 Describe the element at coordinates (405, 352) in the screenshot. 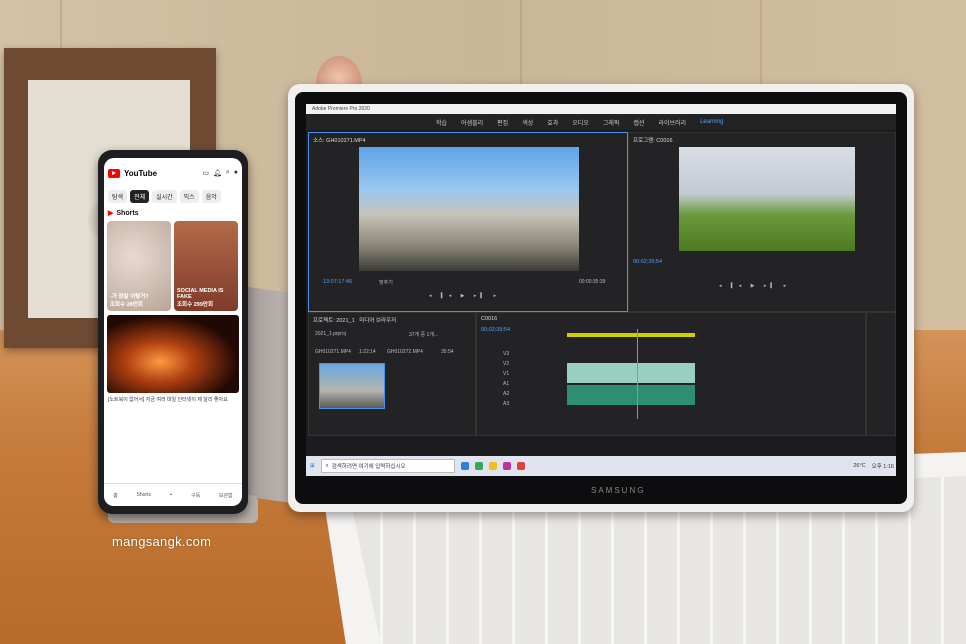

I see `clip-name: GH010272.MP4` at that location.